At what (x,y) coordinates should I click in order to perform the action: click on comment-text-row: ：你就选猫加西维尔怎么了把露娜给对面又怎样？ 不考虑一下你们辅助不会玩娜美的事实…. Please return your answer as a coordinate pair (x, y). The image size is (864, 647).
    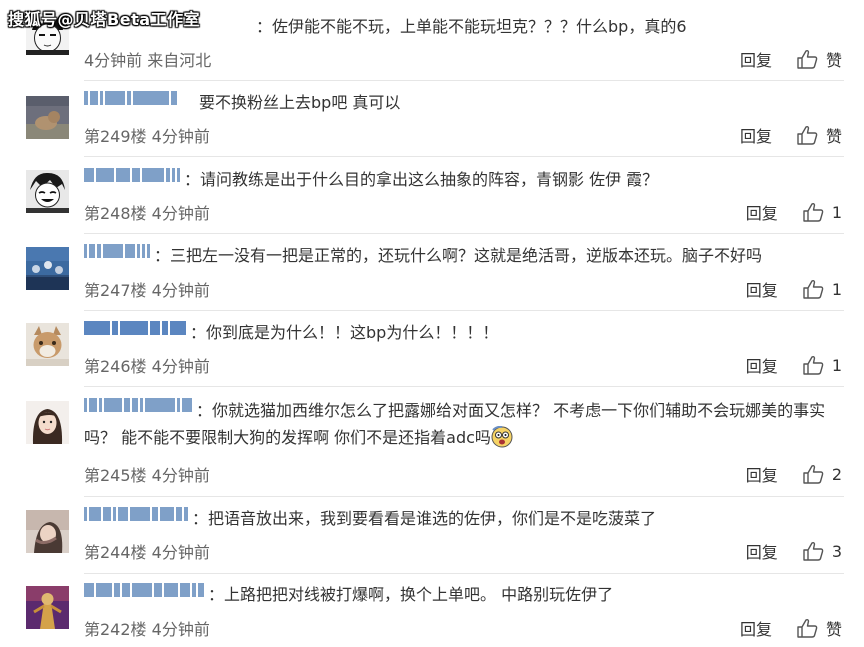
    Looking at the image, I should click on (464, 424).